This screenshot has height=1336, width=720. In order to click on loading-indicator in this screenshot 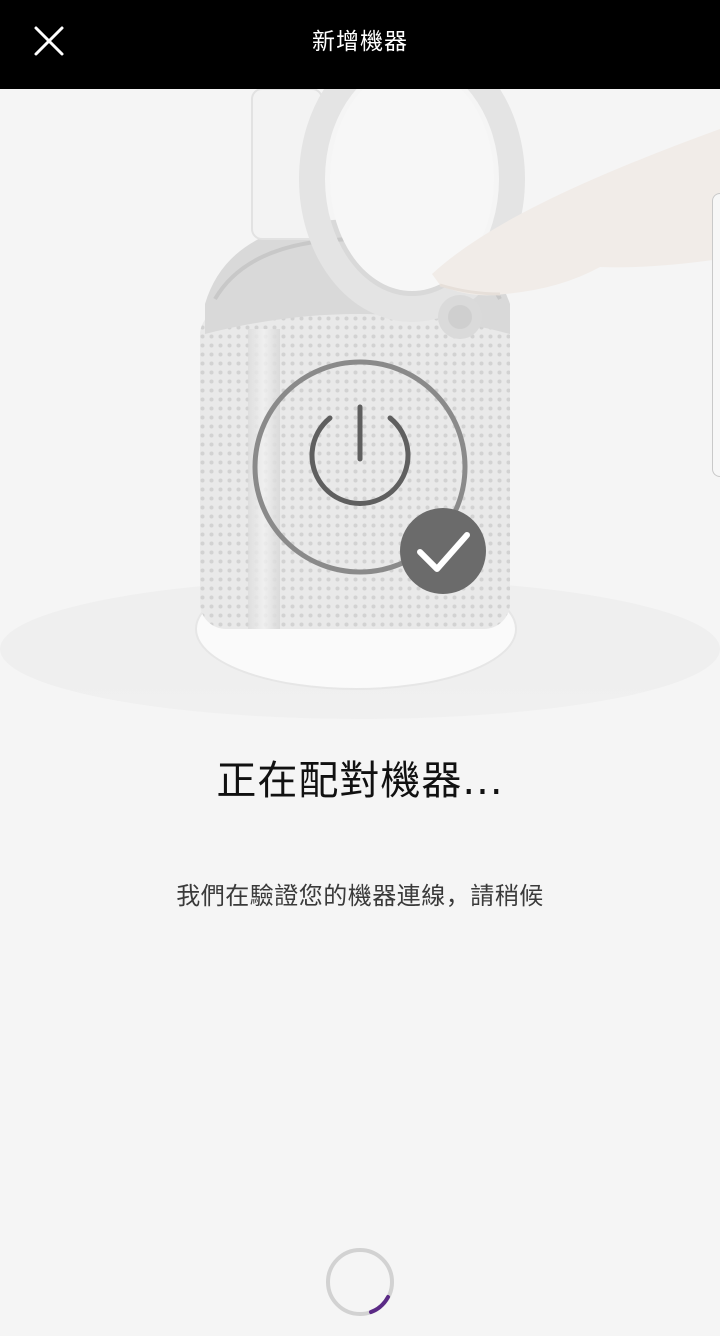, I will do `click(360, 1282)`.